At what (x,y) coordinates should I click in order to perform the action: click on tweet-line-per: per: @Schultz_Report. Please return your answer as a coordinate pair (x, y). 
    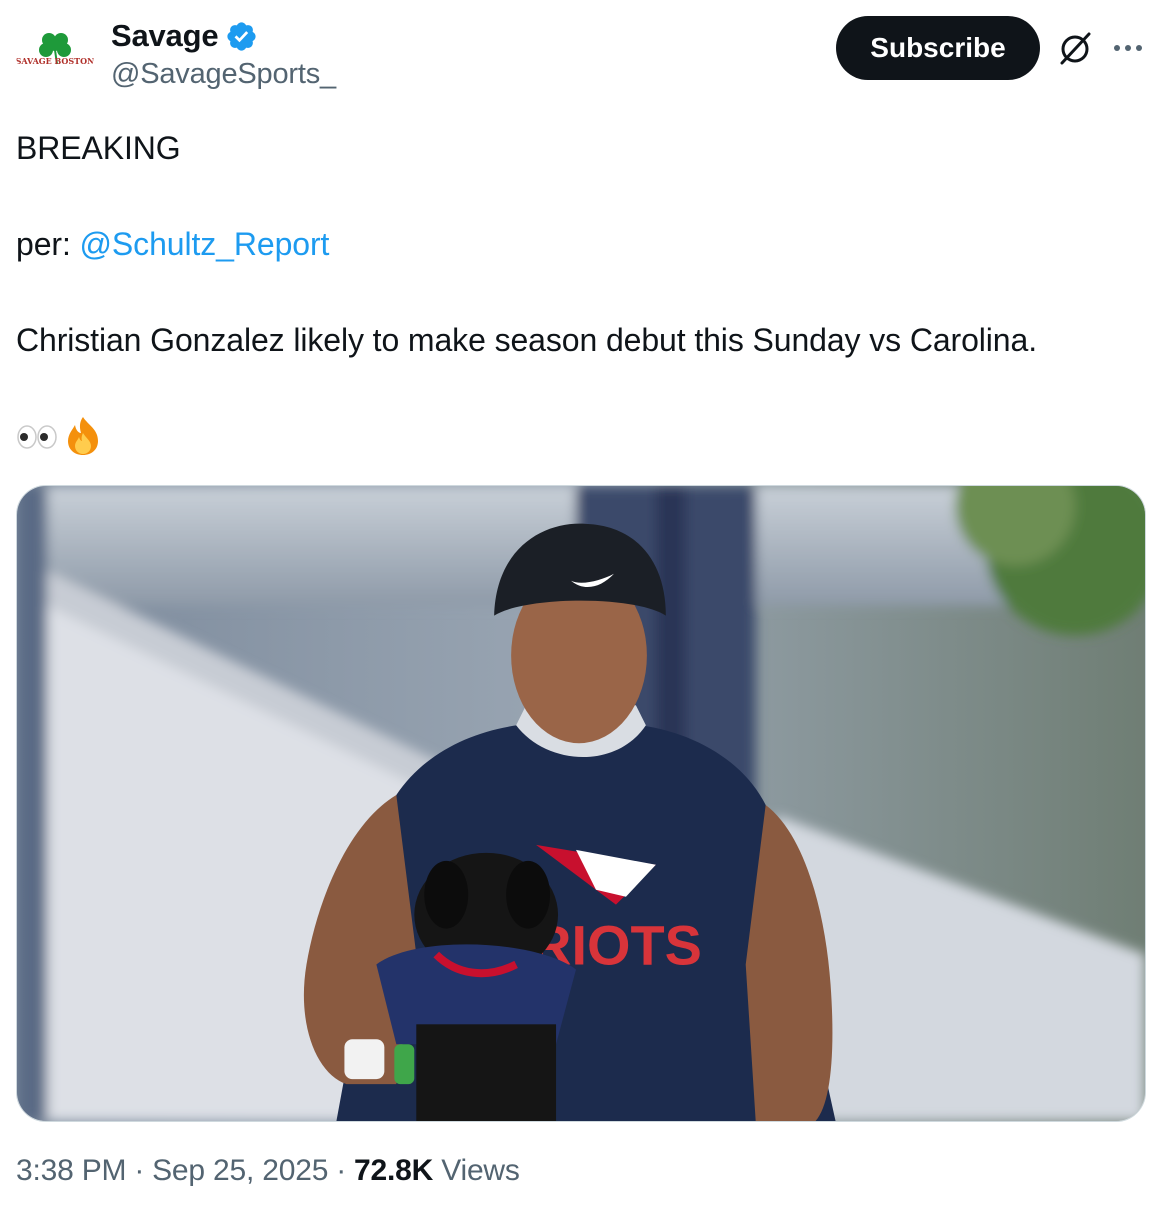
    Looking at the image, I should click on (586, 244).